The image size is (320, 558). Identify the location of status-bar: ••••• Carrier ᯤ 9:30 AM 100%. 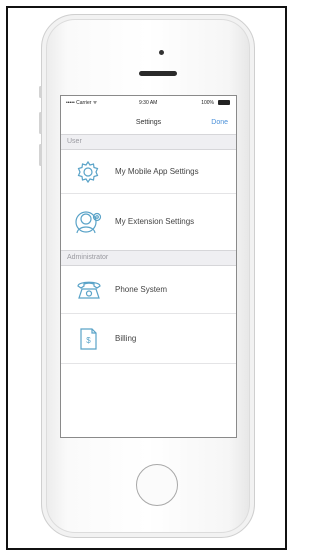
(148, 103).